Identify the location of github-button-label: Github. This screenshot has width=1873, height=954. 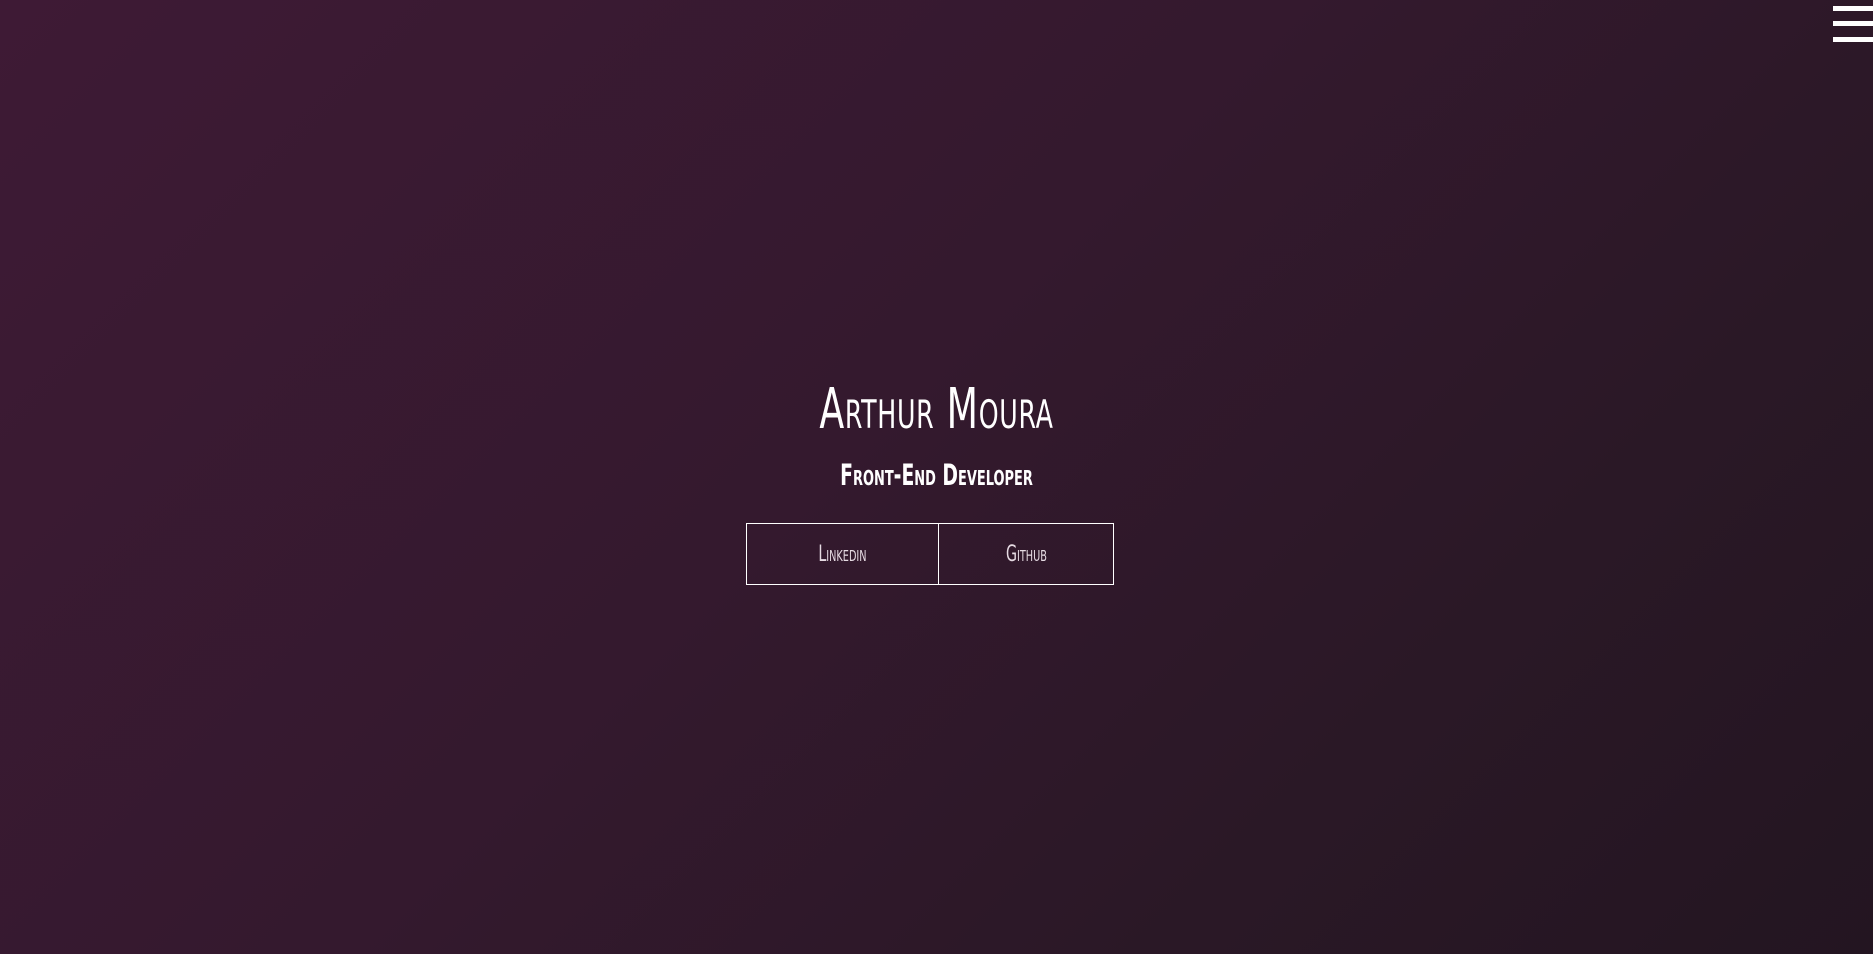
(1026, 554).